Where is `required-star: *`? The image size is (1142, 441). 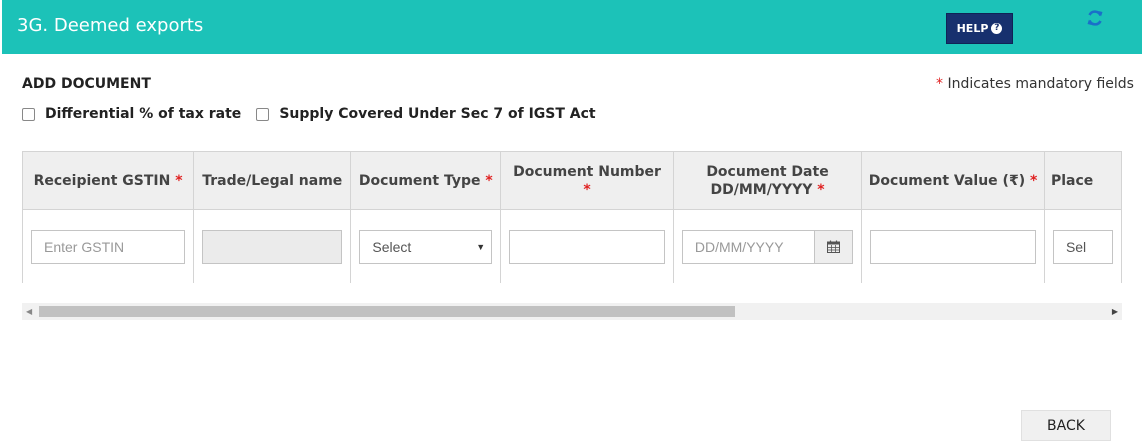 required-star: * is located at coordinates (939, 84).